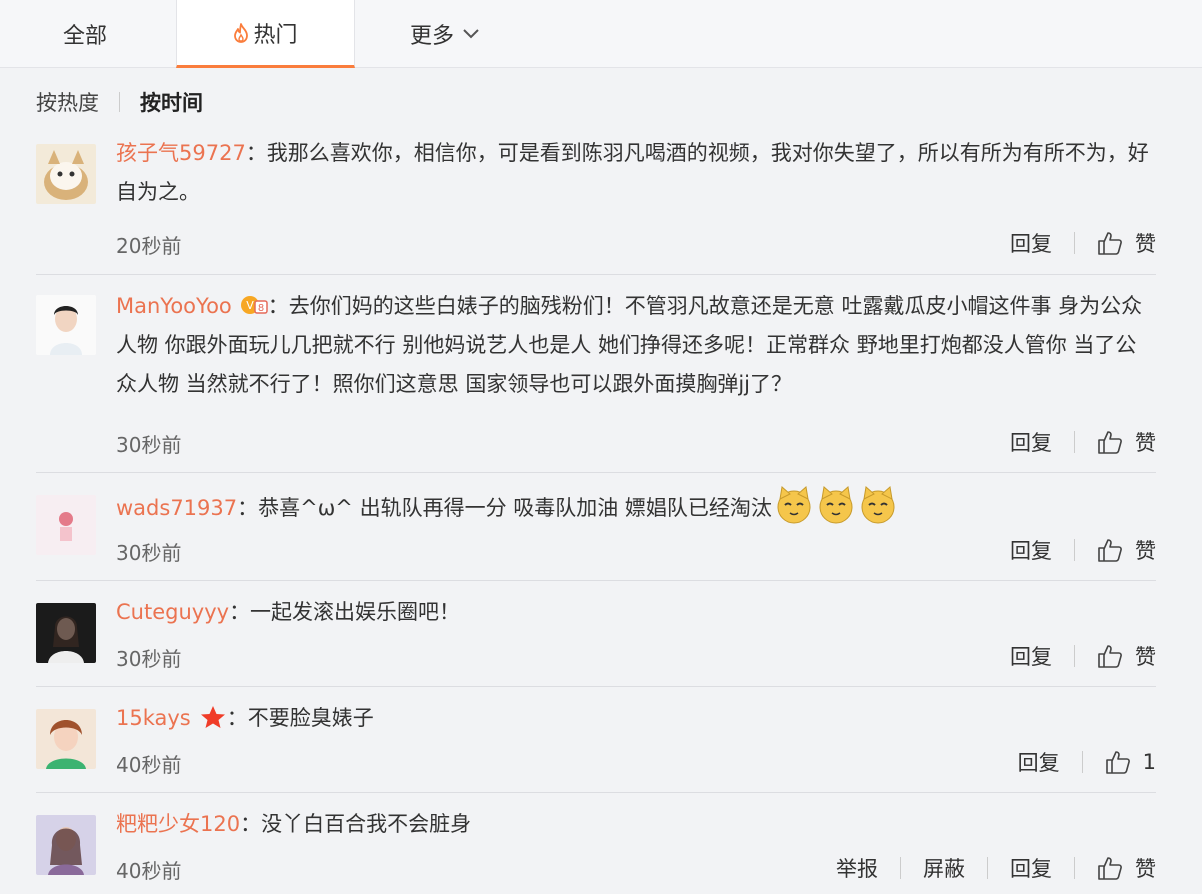  I want to click on like-button: 1, so click(1130, 762).